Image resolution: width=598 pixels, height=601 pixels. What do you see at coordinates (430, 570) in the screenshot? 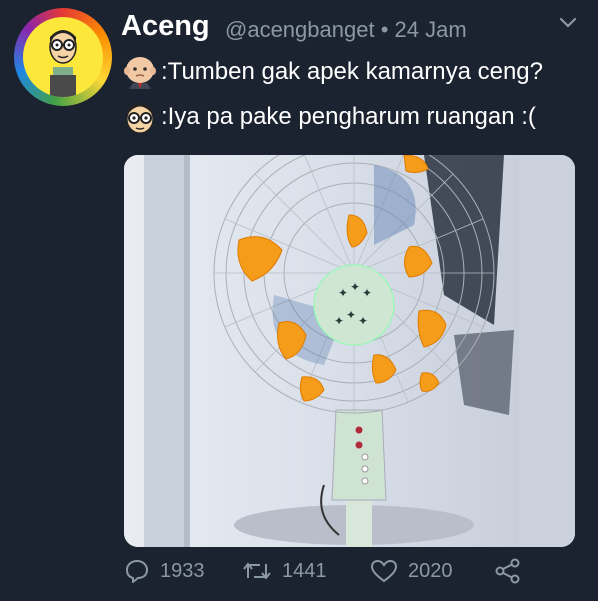
I see `like-count: 2020` at bounding box center [430, 570].